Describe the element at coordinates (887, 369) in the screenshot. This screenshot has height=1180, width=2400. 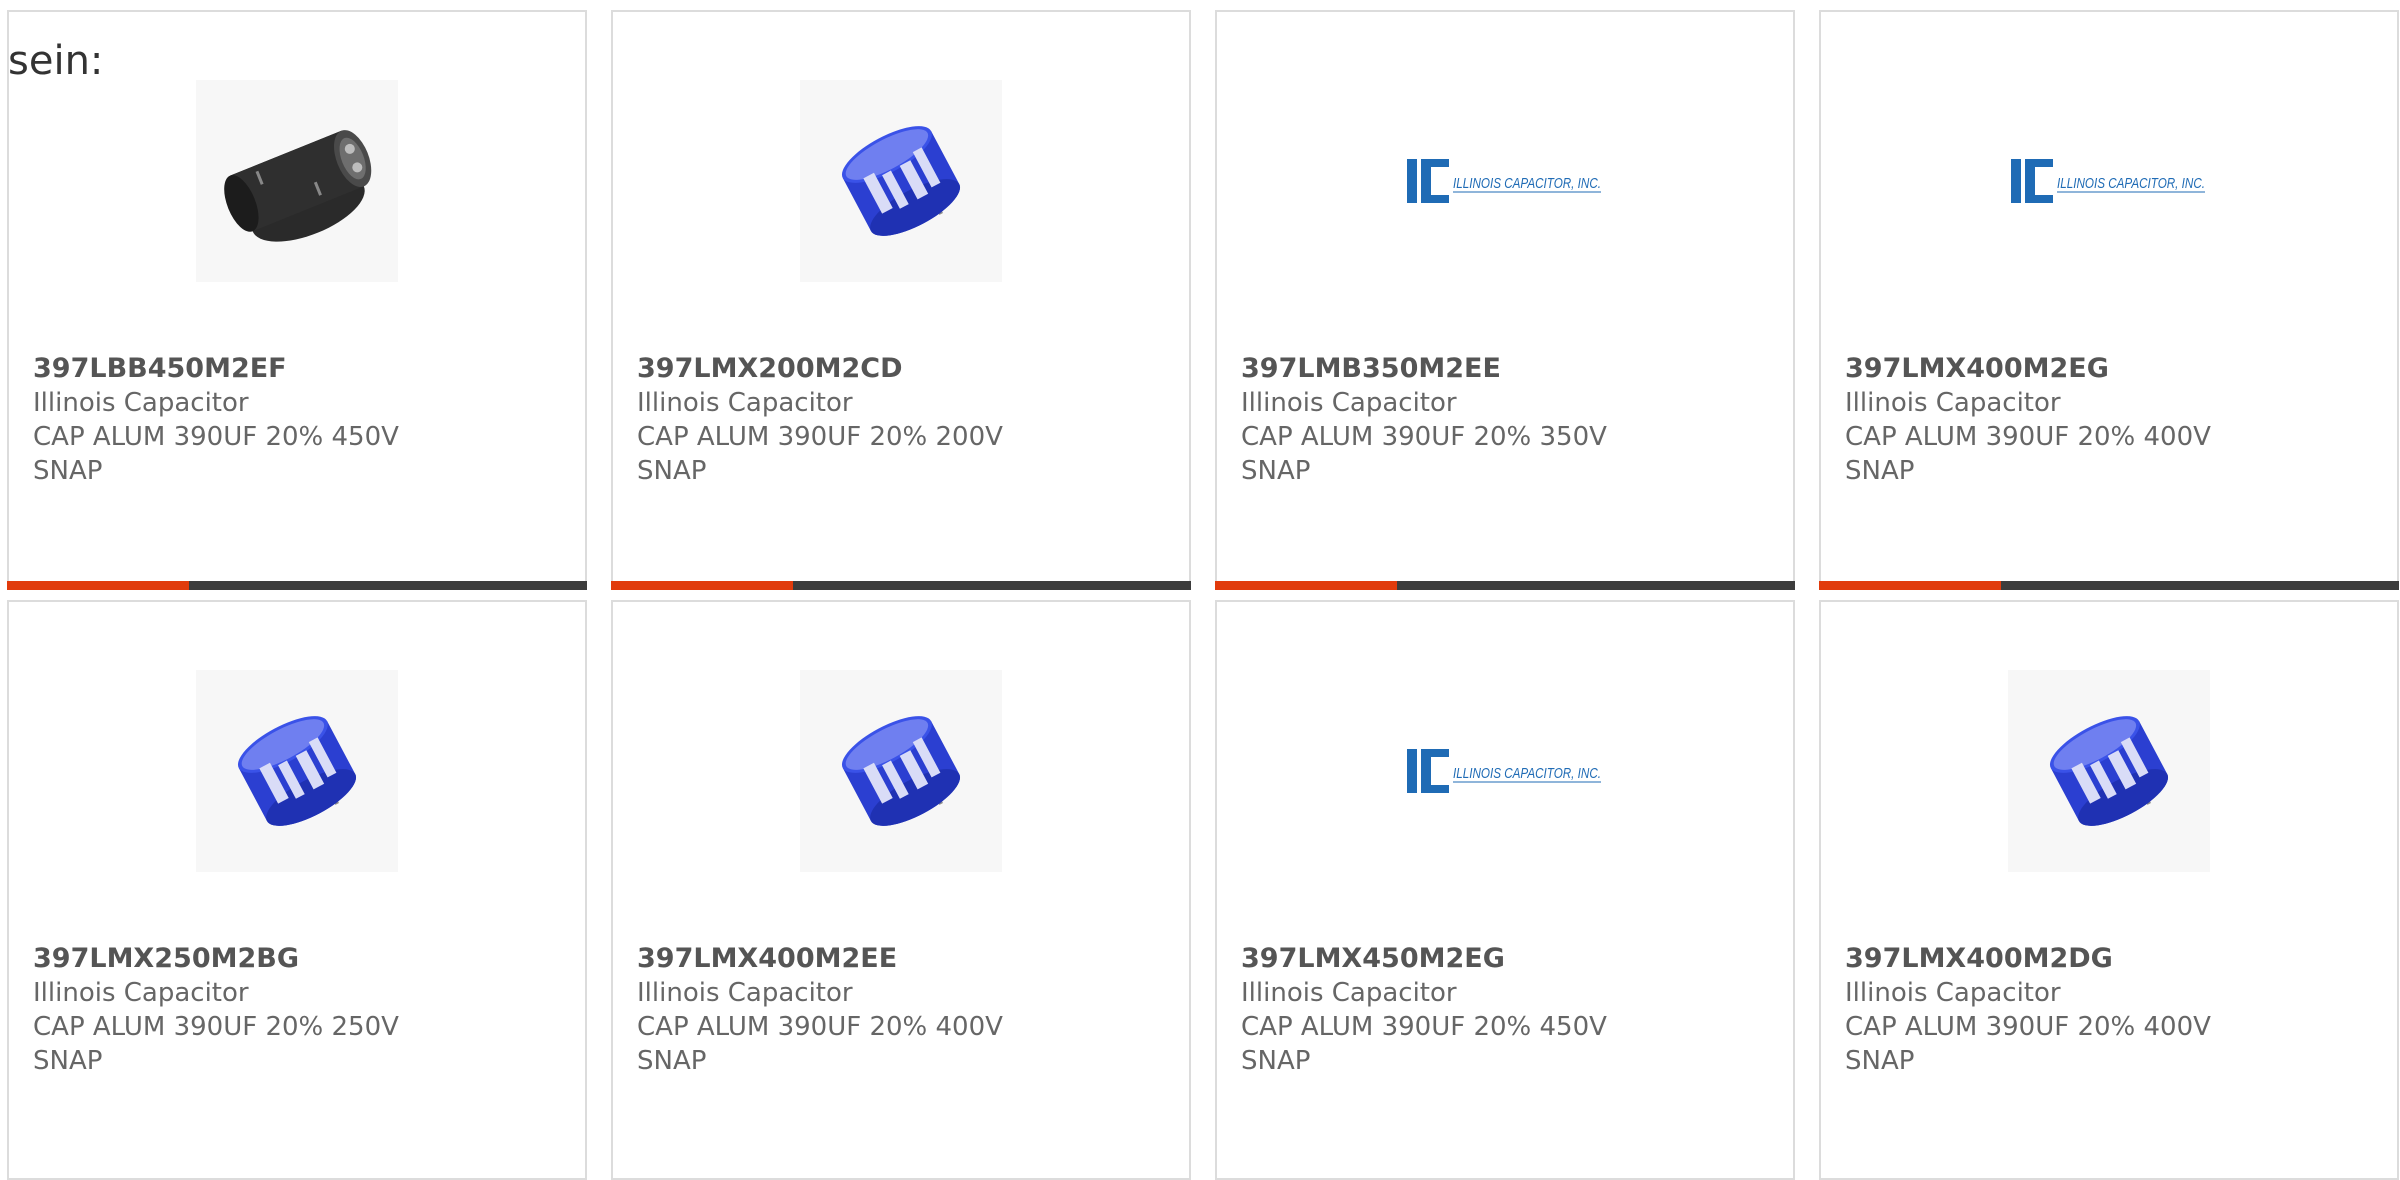
I see `part-number: 397LMX200M2CD` at that location.